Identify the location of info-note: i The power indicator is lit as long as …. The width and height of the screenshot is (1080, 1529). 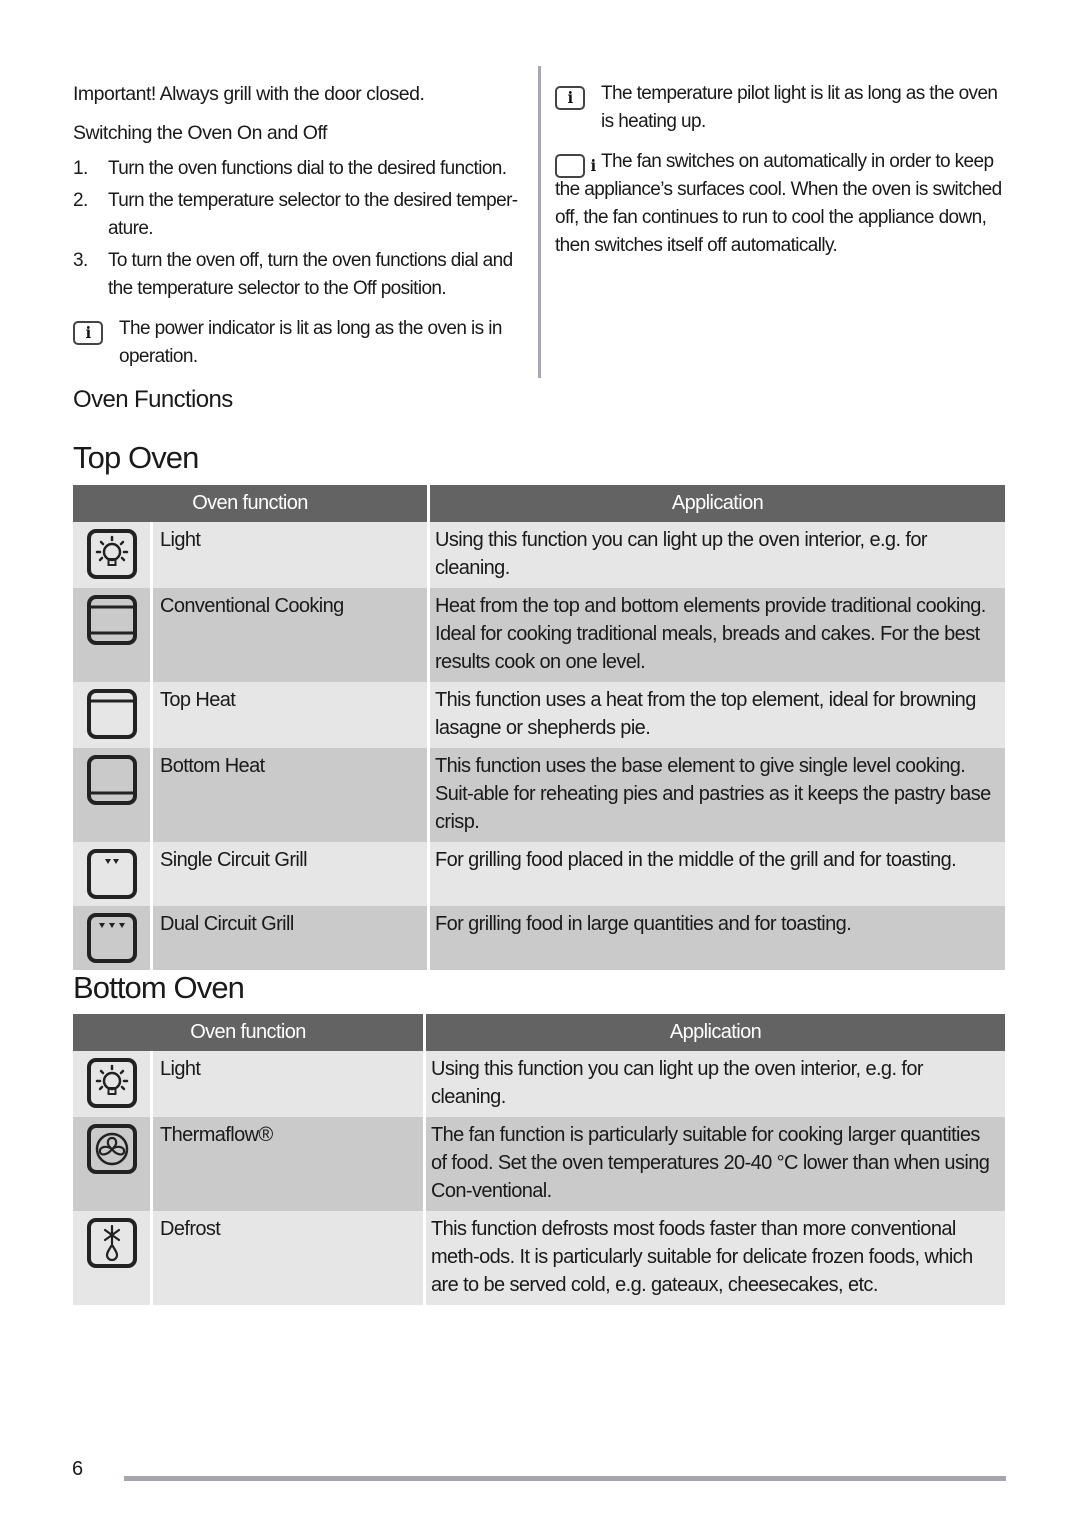
(300, 343).